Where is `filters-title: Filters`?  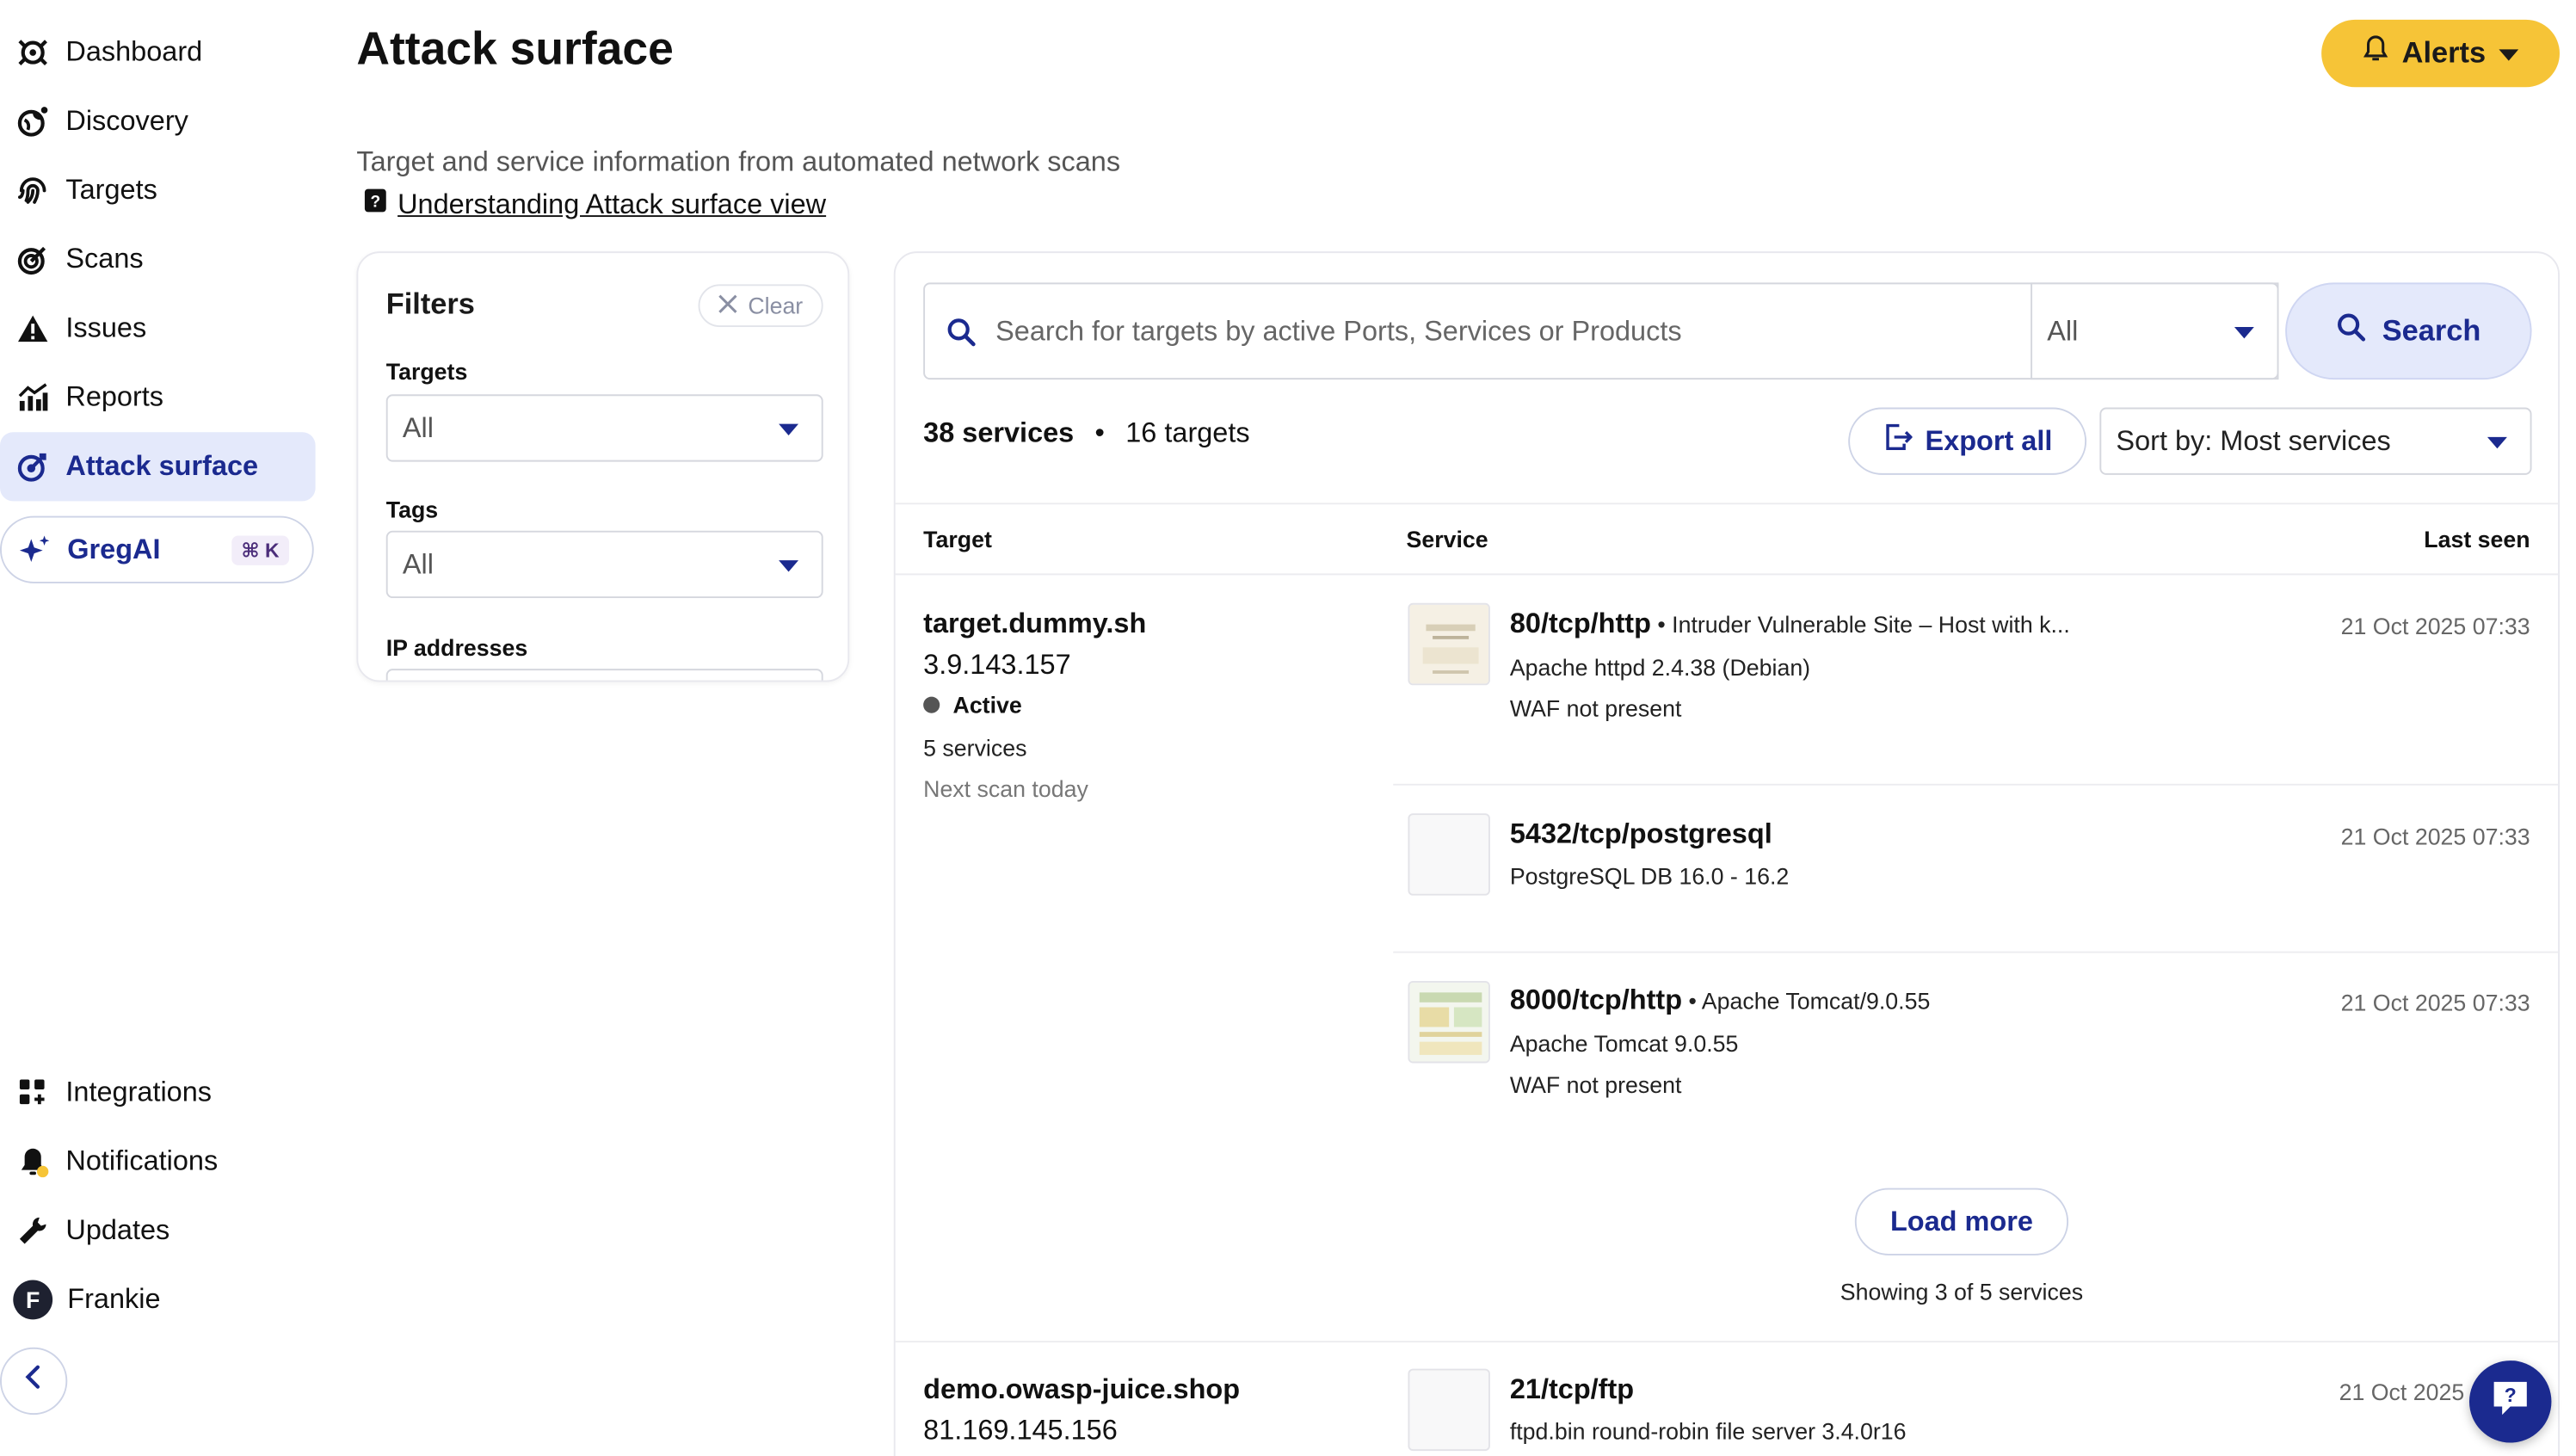 filters-title: Filters is located at coordinates (430, 304).